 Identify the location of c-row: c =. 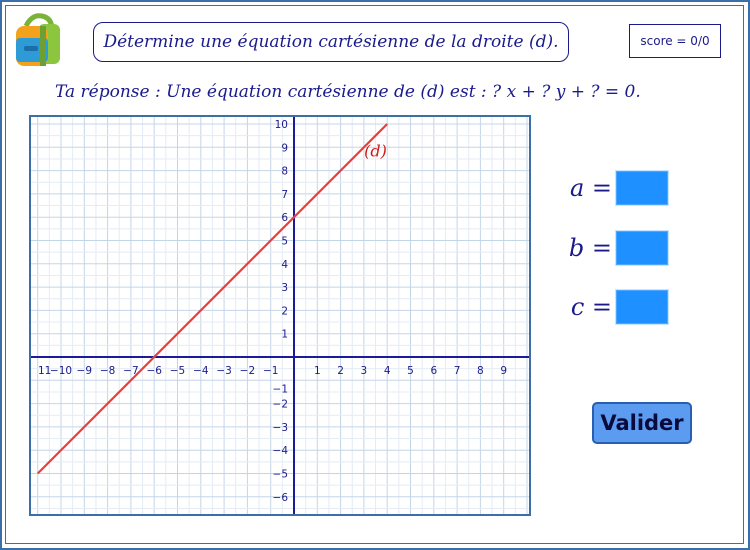
(614, 307).